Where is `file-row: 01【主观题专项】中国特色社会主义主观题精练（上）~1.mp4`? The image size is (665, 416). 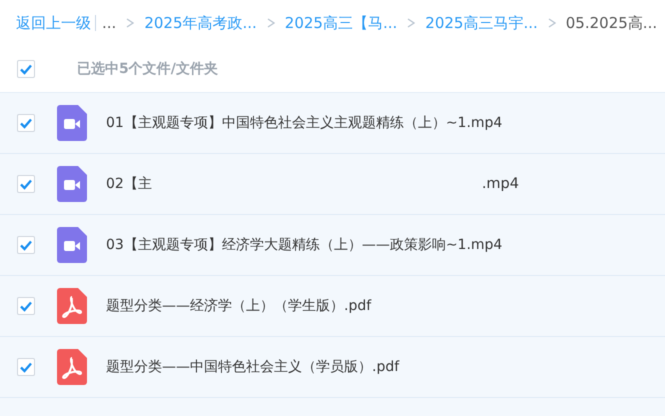 file-row: 01【主观题专项】中国特色社会主义主观题精练（上）~1.mp4 is located at coordinates (332, 123).